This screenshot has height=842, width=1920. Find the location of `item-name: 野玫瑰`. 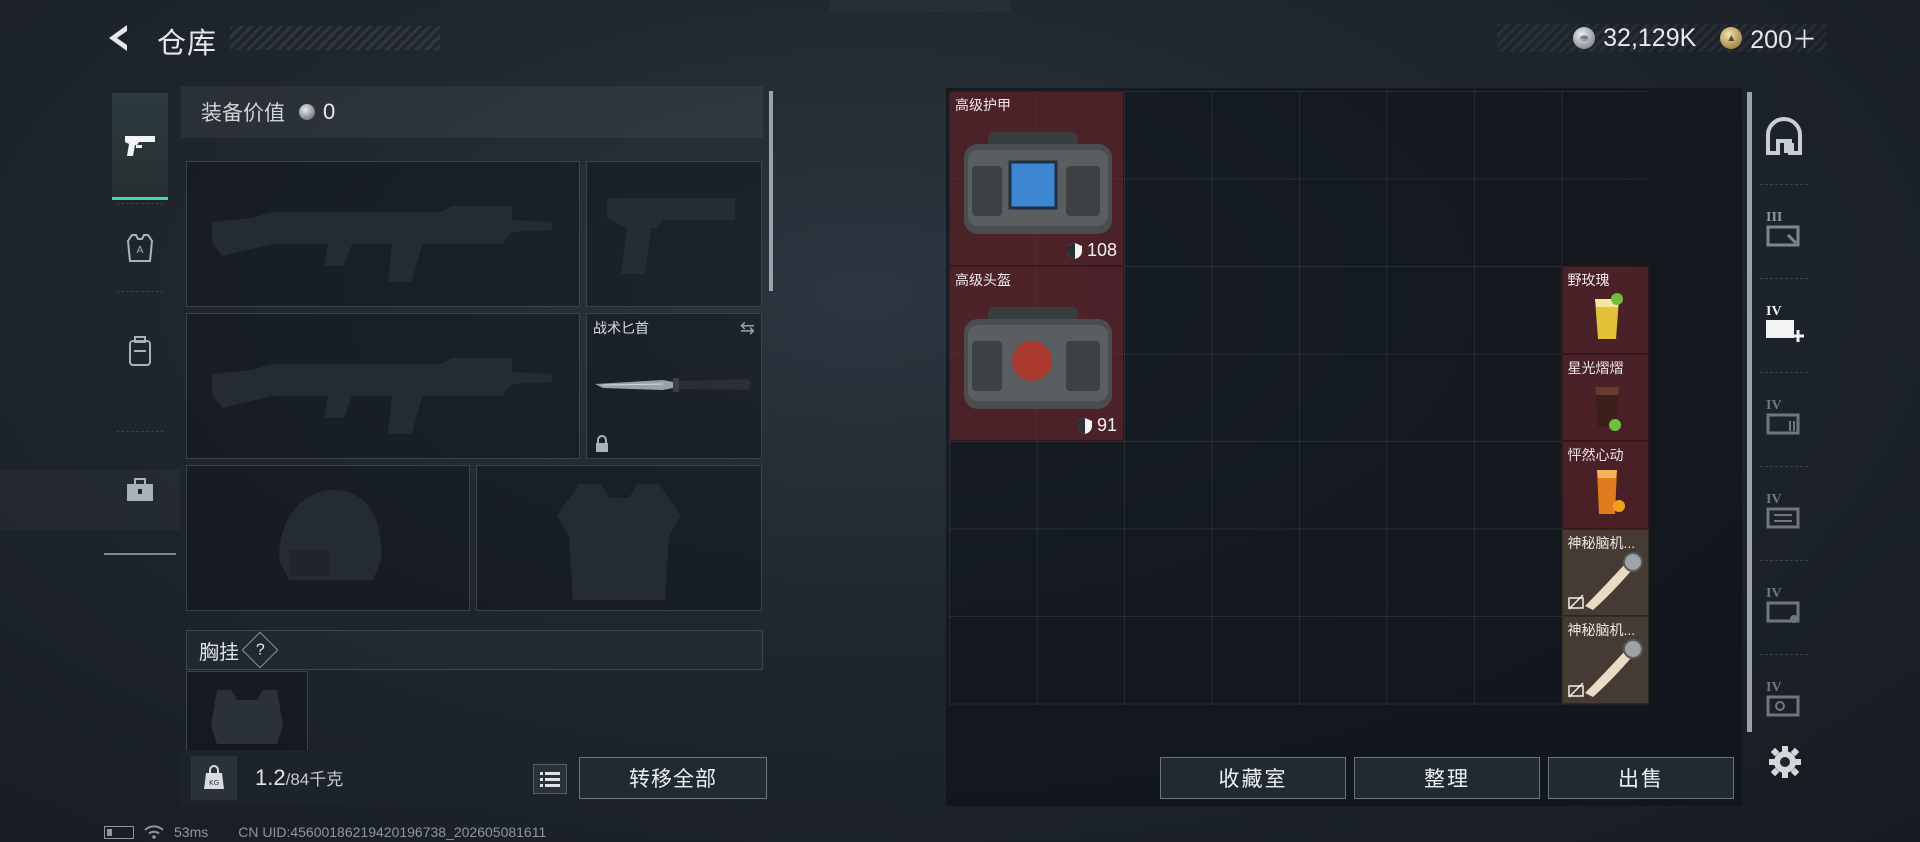

item-name: 野玫瑰 is located at coordinates (1588, 280).